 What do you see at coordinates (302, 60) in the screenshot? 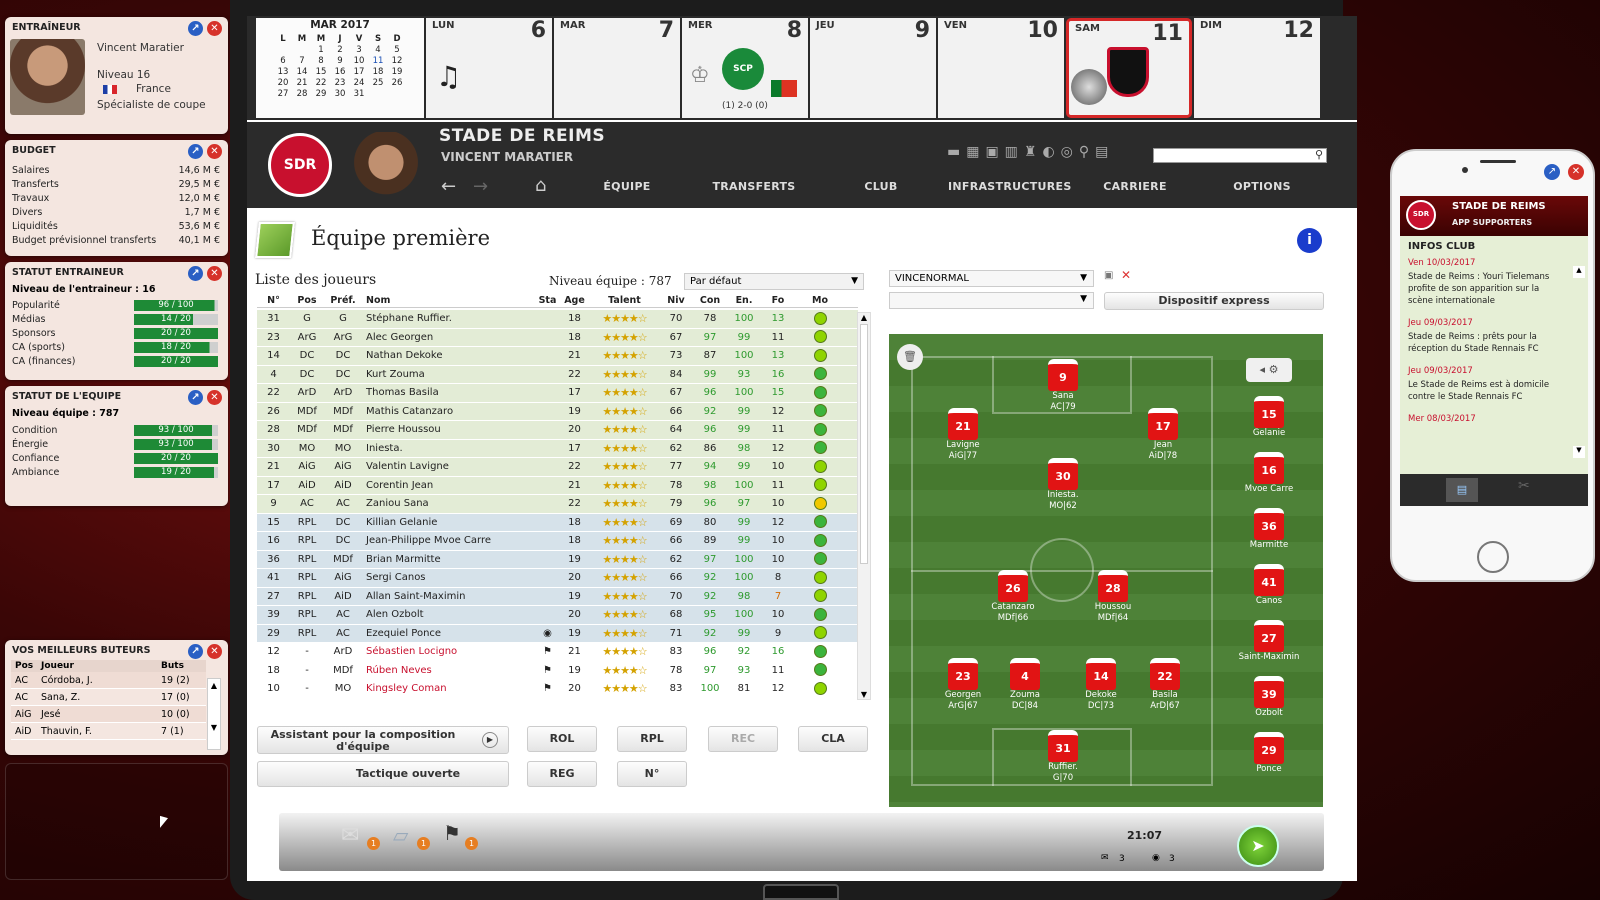
I see `calendar-day: 7` at bounding box center [302, 60].